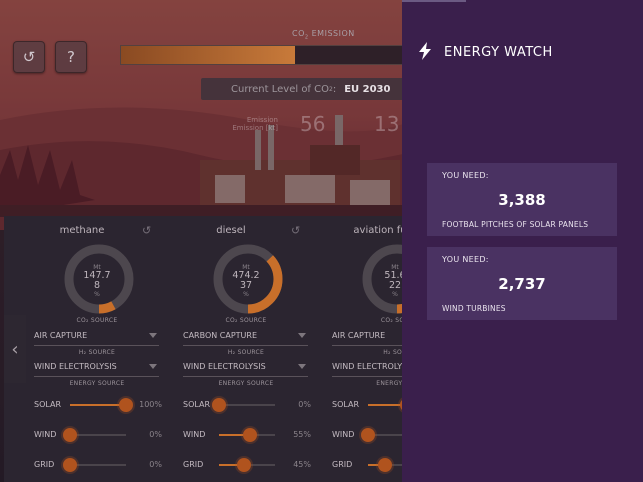  What do you see at coordinates (425, 53) in the screenshot?
I see `lightning-bolt-icon` at bounding box center [425, 53].